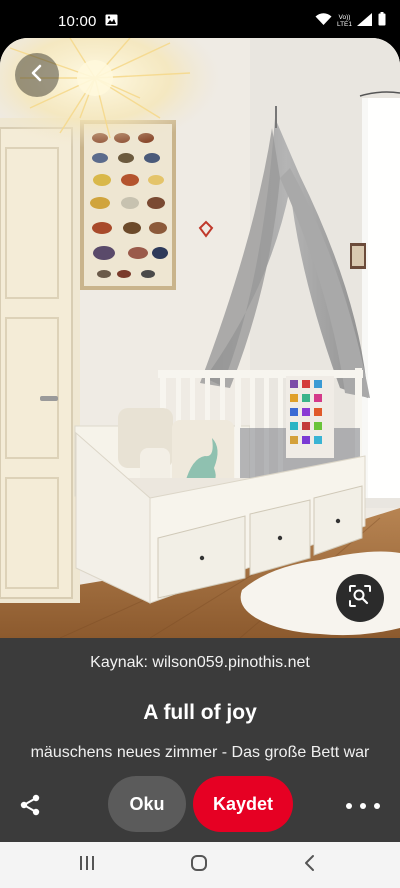  I want to click on source-domain: wilson059.pinothis.net, so click(230, 662).